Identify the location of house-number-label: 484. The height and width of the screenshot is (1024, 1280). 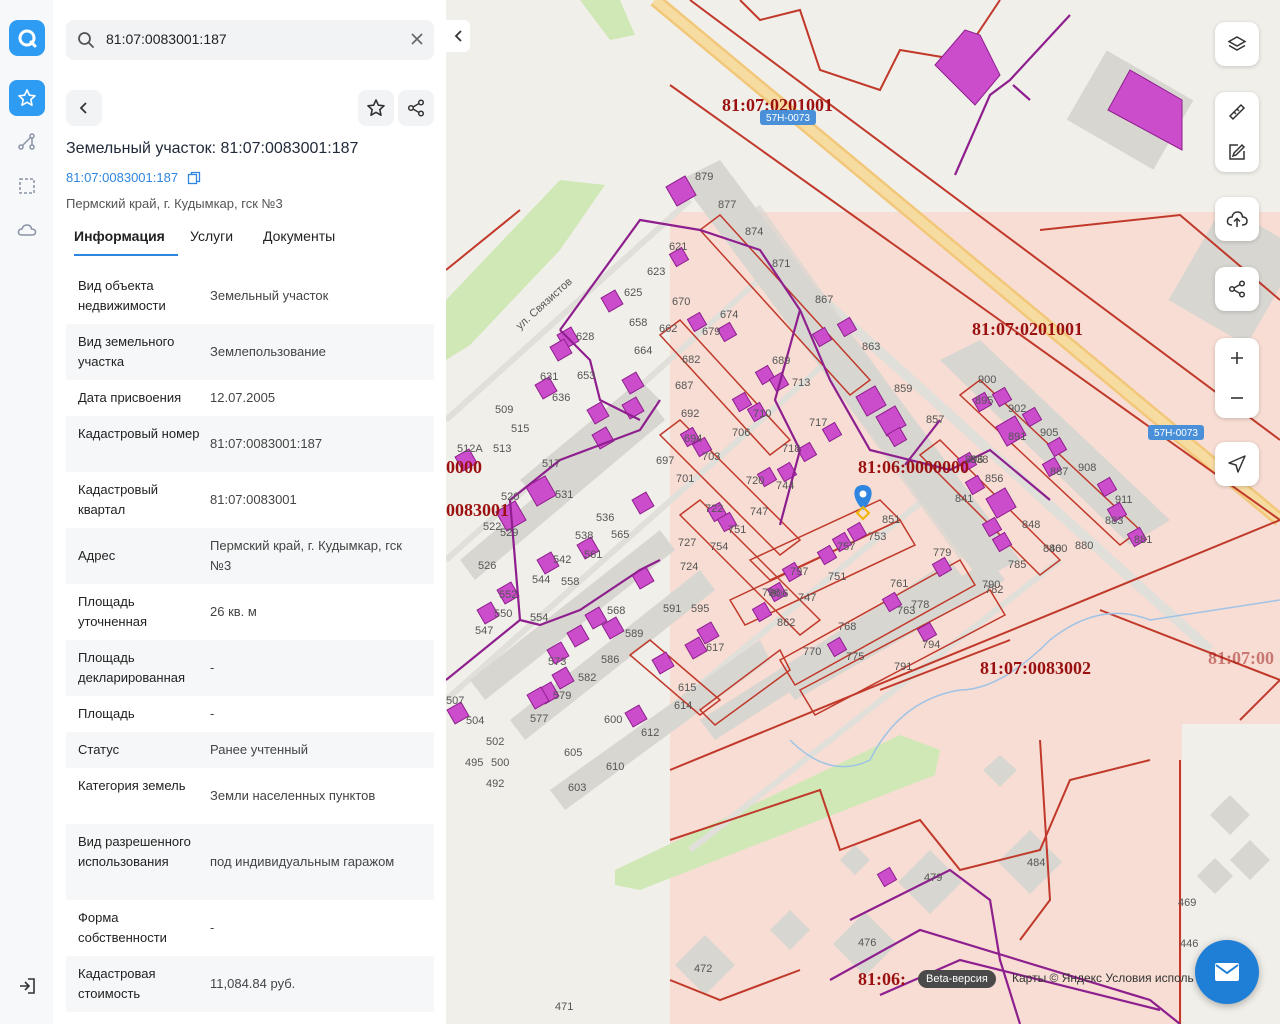
(1036, 863).